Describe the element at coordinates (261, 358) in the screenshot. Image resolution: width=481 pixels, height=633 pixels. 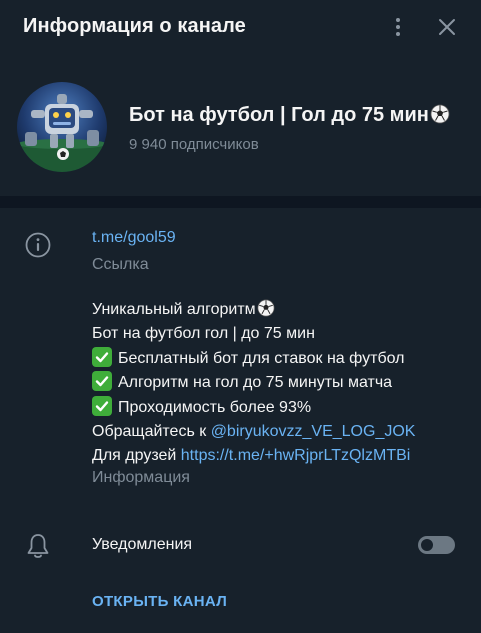
I see `description-text: Бесплатный бот для ставок на футбол` at that location.